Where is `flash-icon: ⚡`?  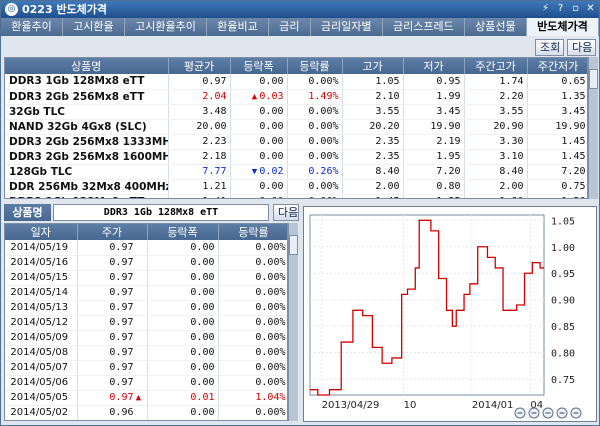
flash-icon: ⚡ is located at coordinates (545, 9).